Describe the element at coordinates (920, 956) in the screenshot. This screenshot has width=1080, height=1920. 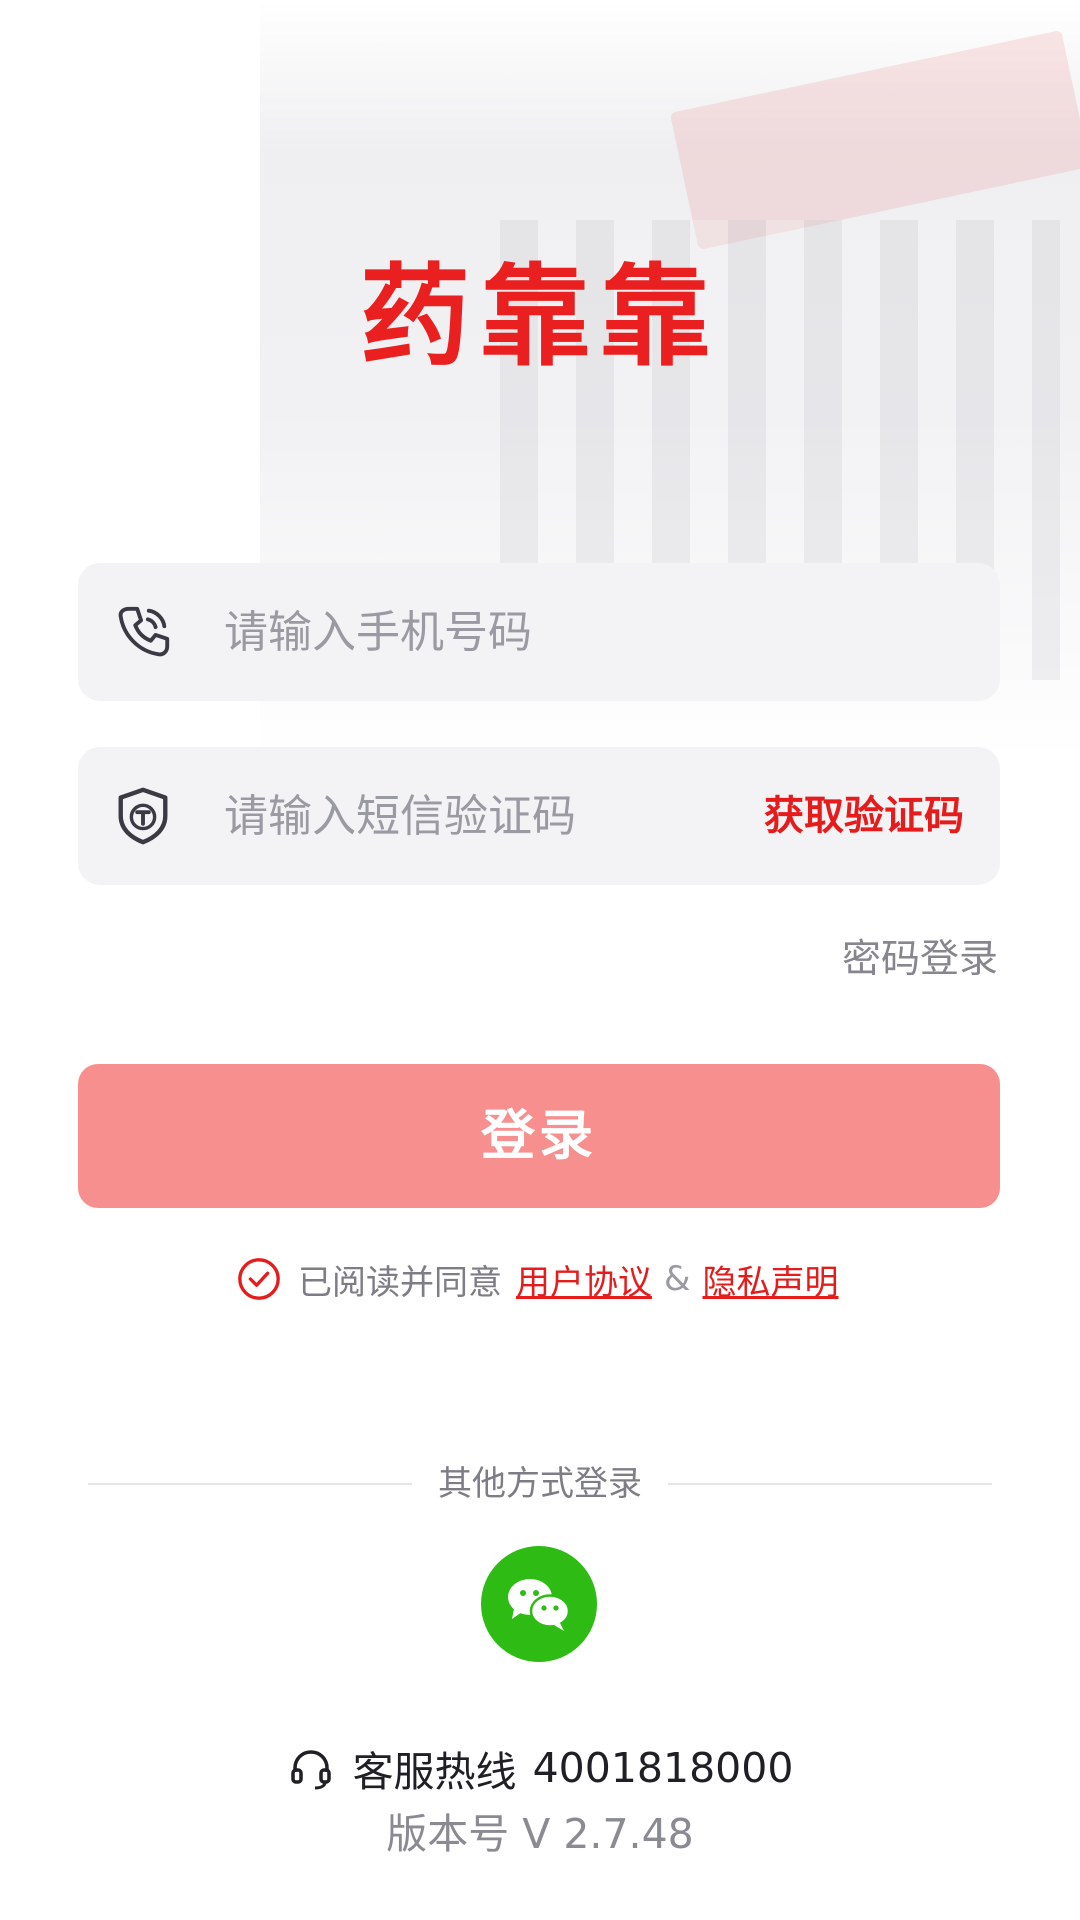
I see `password-login-link: 密码登录` at that location.